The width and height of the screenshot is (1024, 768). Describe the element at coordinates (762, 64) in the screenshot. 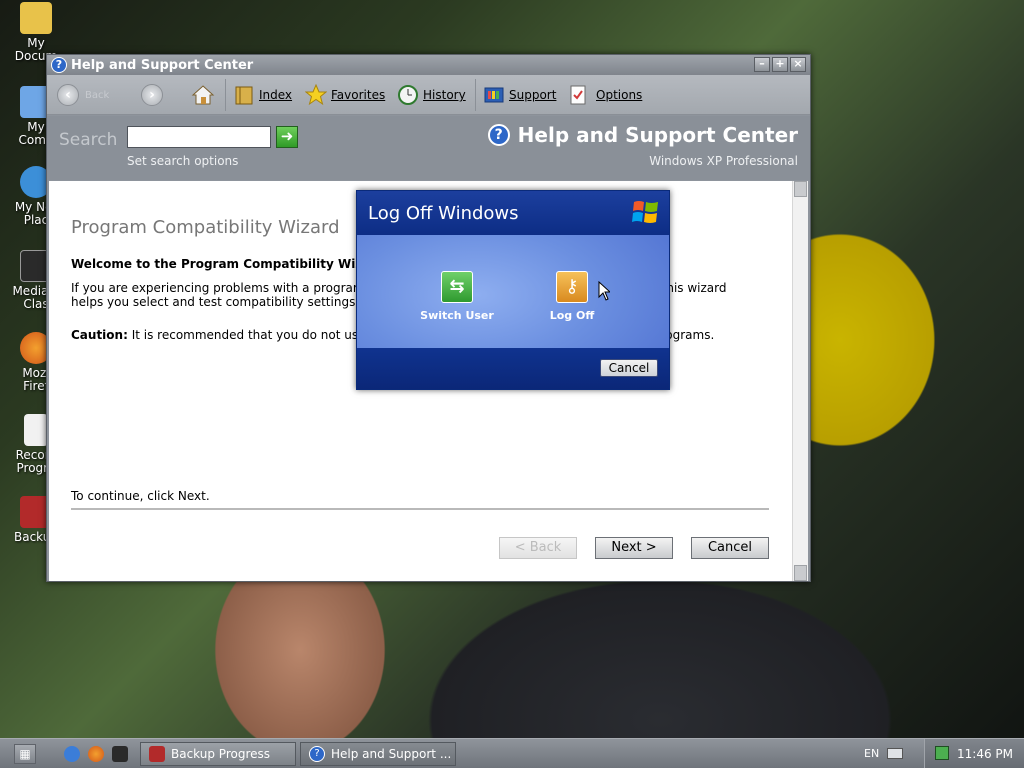

I see `minimize-button: –` at that location.